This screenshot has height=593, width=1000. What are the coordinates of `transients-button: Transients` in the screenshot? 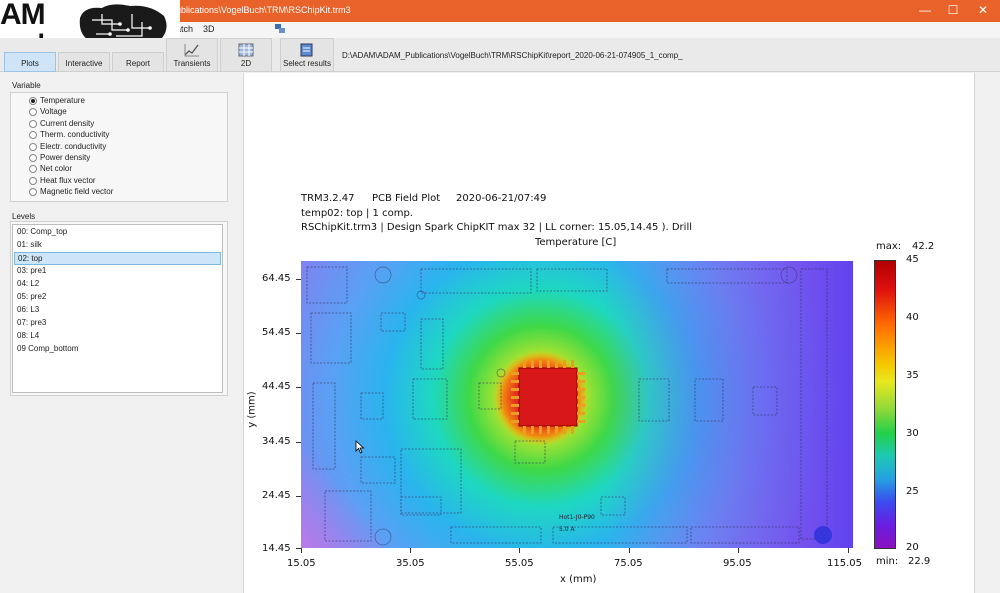 It's located at (192, 55).